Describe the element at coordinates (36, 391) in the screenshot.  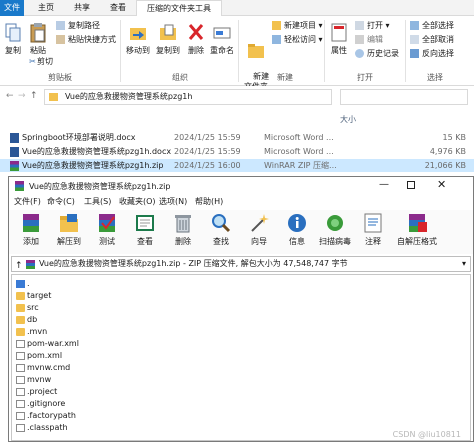
I see `list-item: .project` at that location.